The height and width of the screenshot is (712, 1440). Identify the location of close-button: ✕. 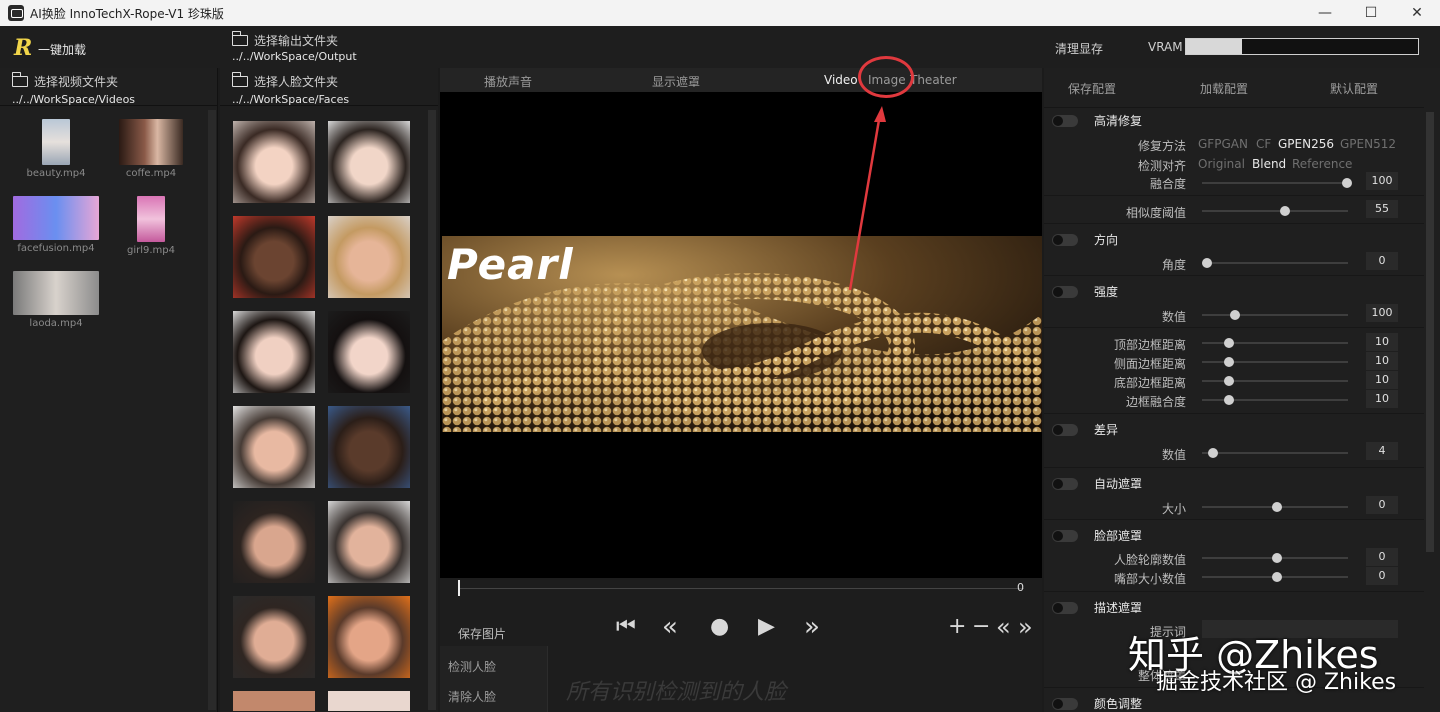
(1417, 13).